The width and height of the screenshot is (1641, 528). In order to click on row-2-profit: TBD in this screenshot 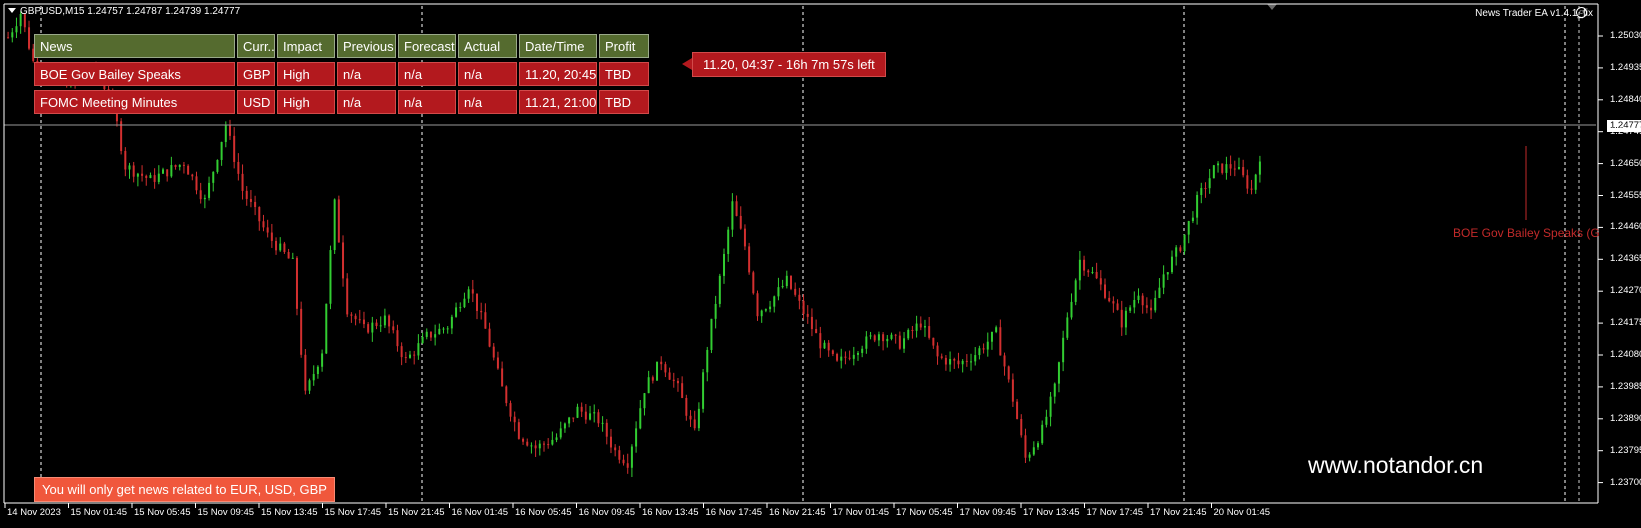, I will do `click(624, 102)`.